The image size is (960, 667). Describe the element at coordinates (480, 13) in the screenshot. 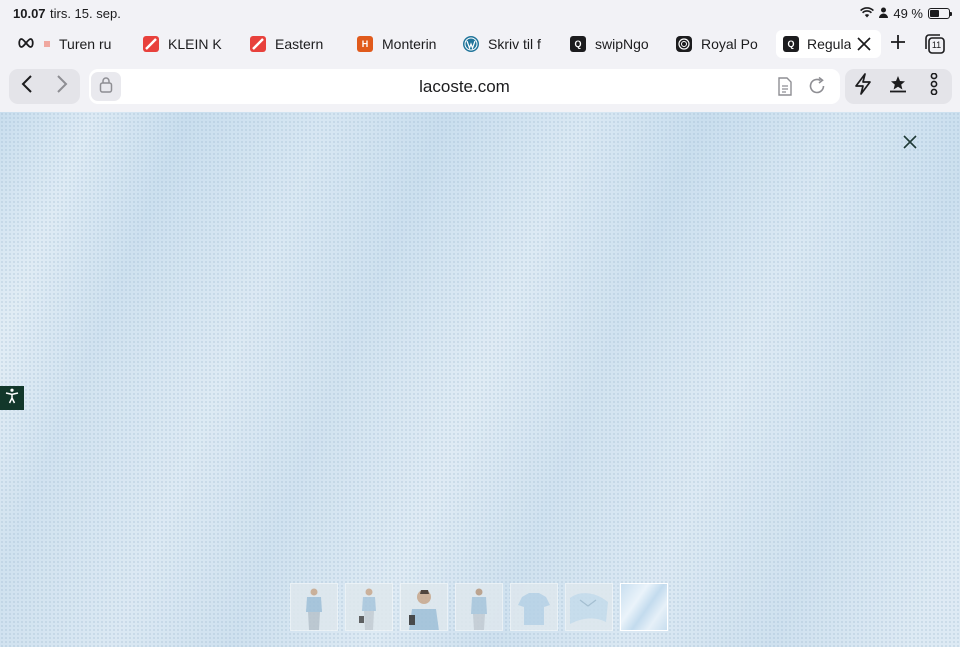

I see `status-bar: 10.07 tirs. 15. sep. 49 %` at that location.